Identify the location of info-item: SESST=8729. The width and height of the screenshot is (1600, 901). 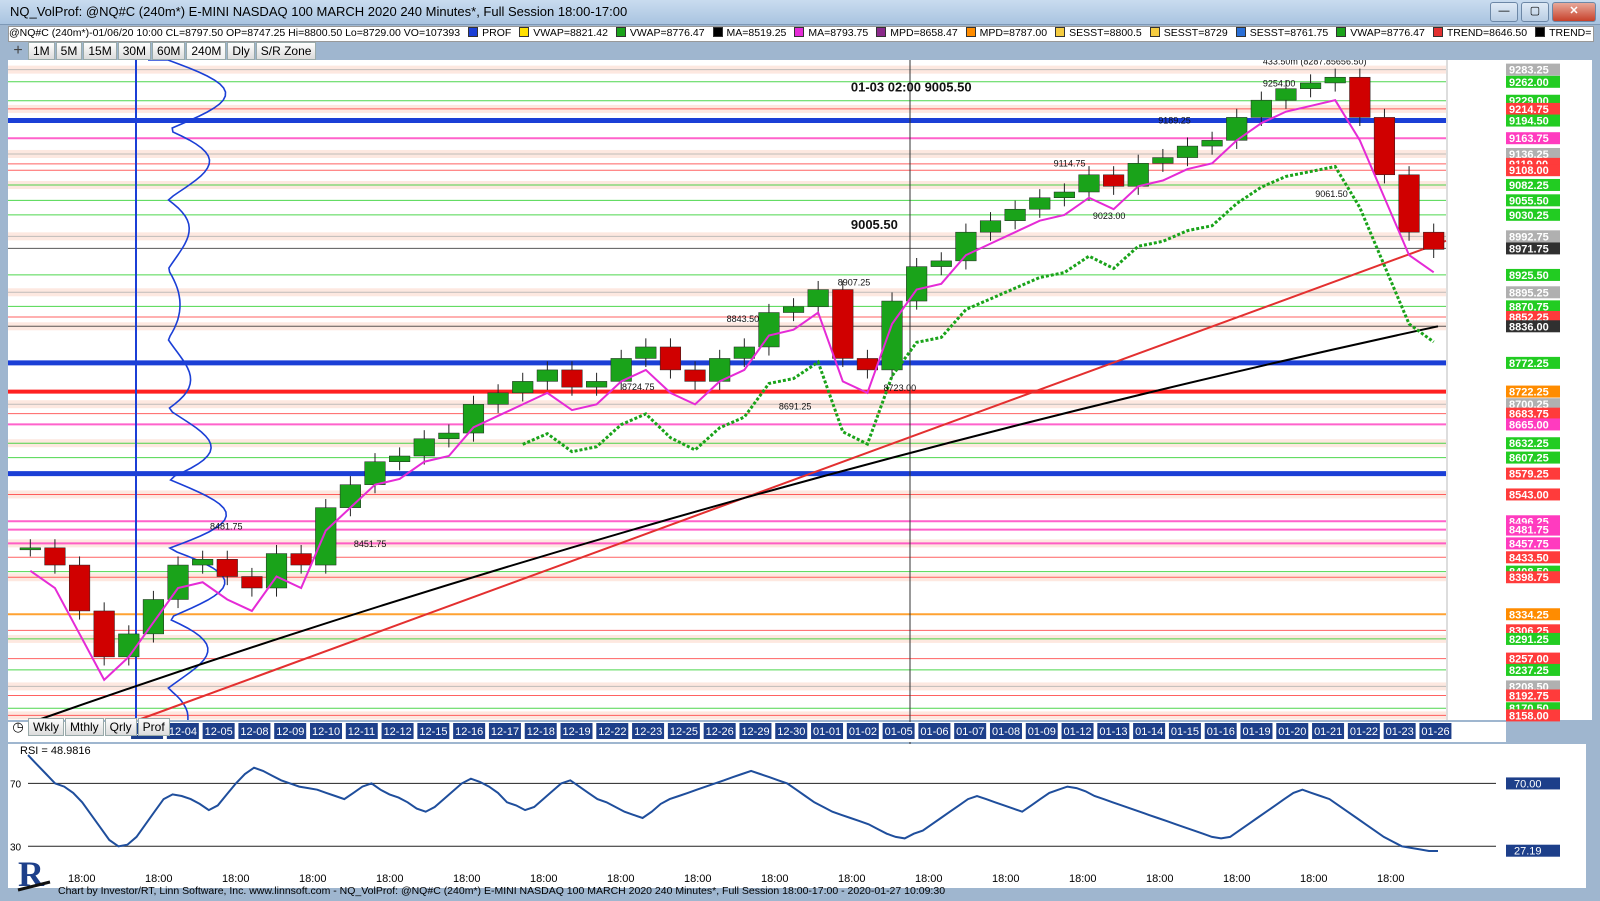
(1190, 33).